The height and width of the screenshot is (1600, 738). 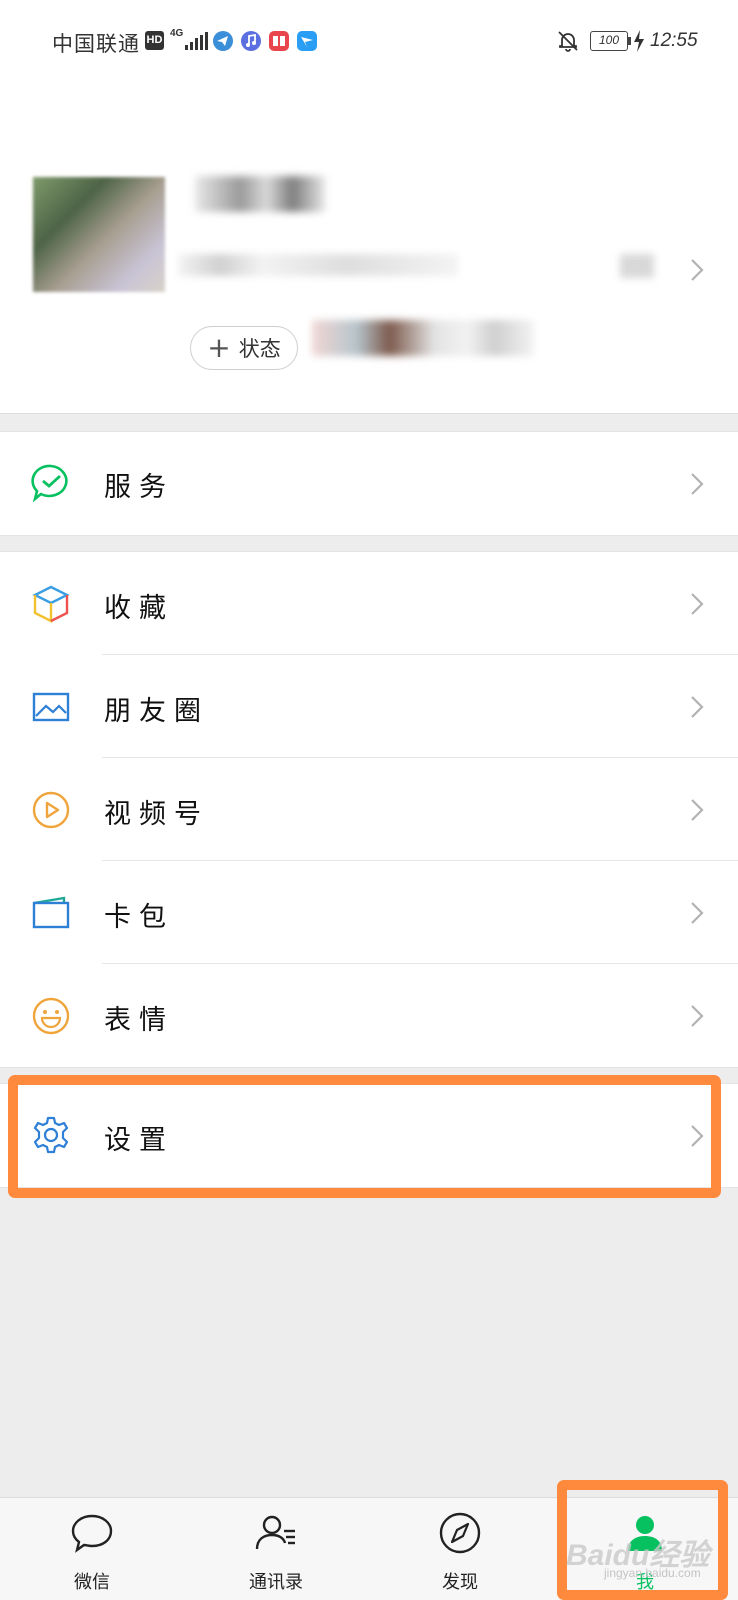 I want to click on menu-item-service: 服务, so click(x=369, y=483).